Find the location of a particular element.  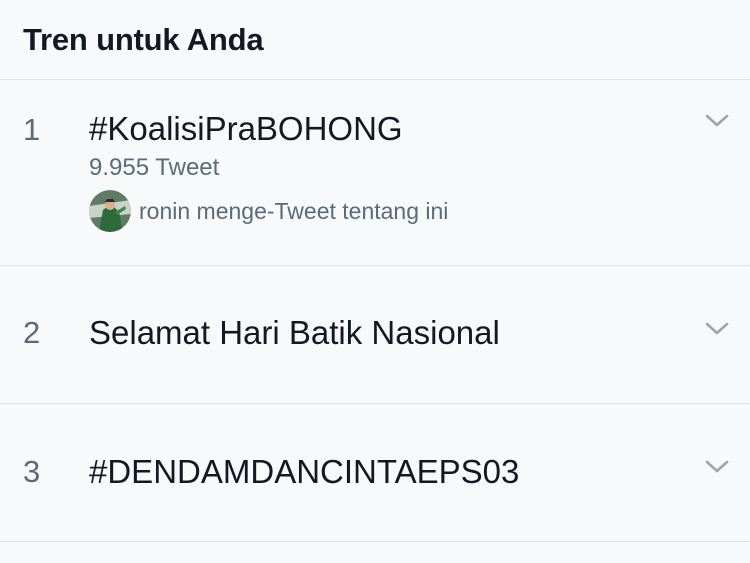

trend-rank: 2 is located at coordinates (32, 332).